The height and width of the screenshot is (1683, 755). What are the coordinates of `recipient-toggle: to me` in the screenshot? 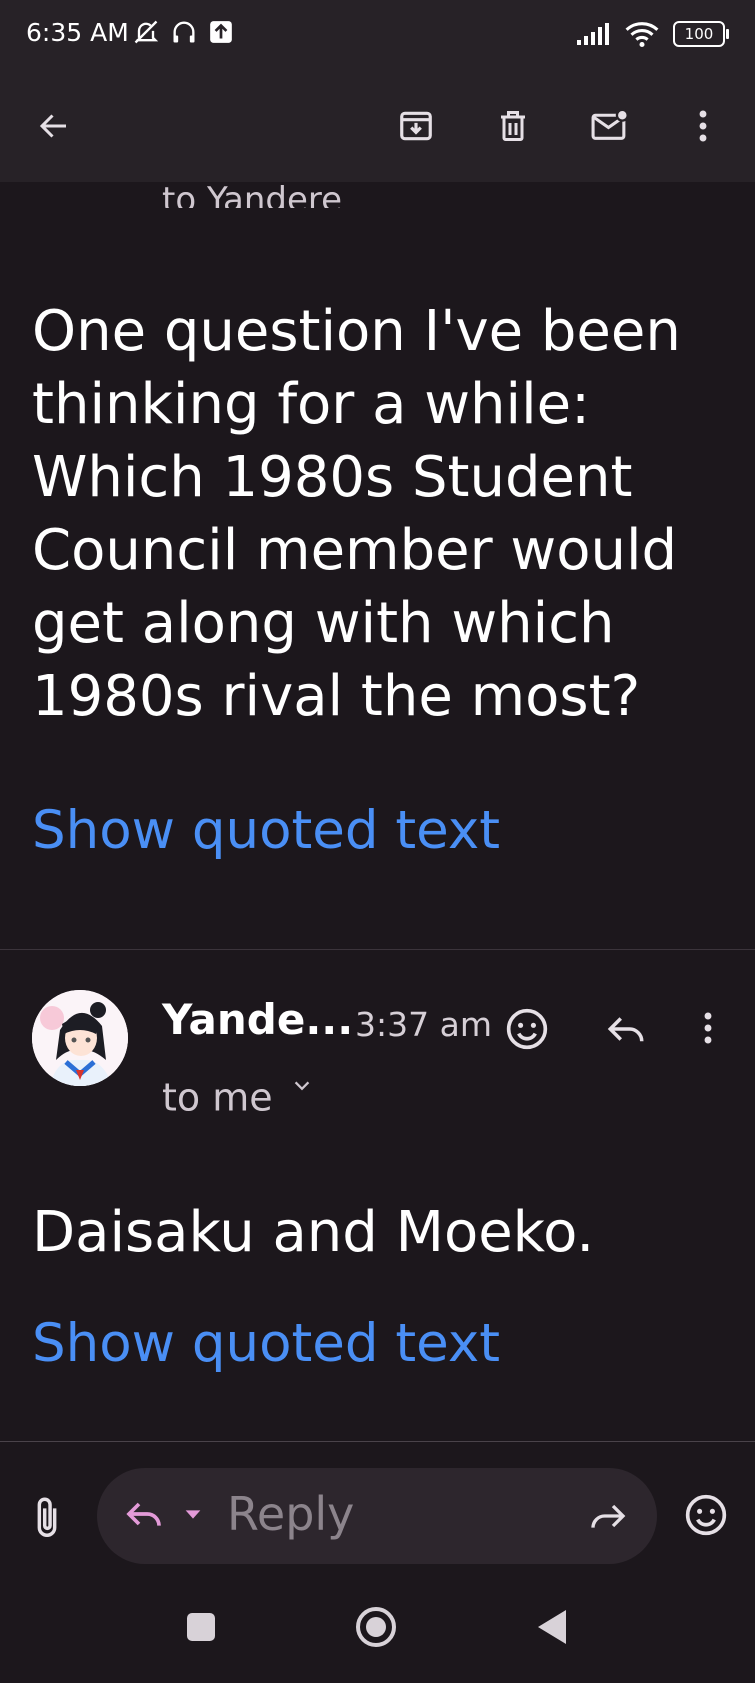 It's located at (237, 1097).